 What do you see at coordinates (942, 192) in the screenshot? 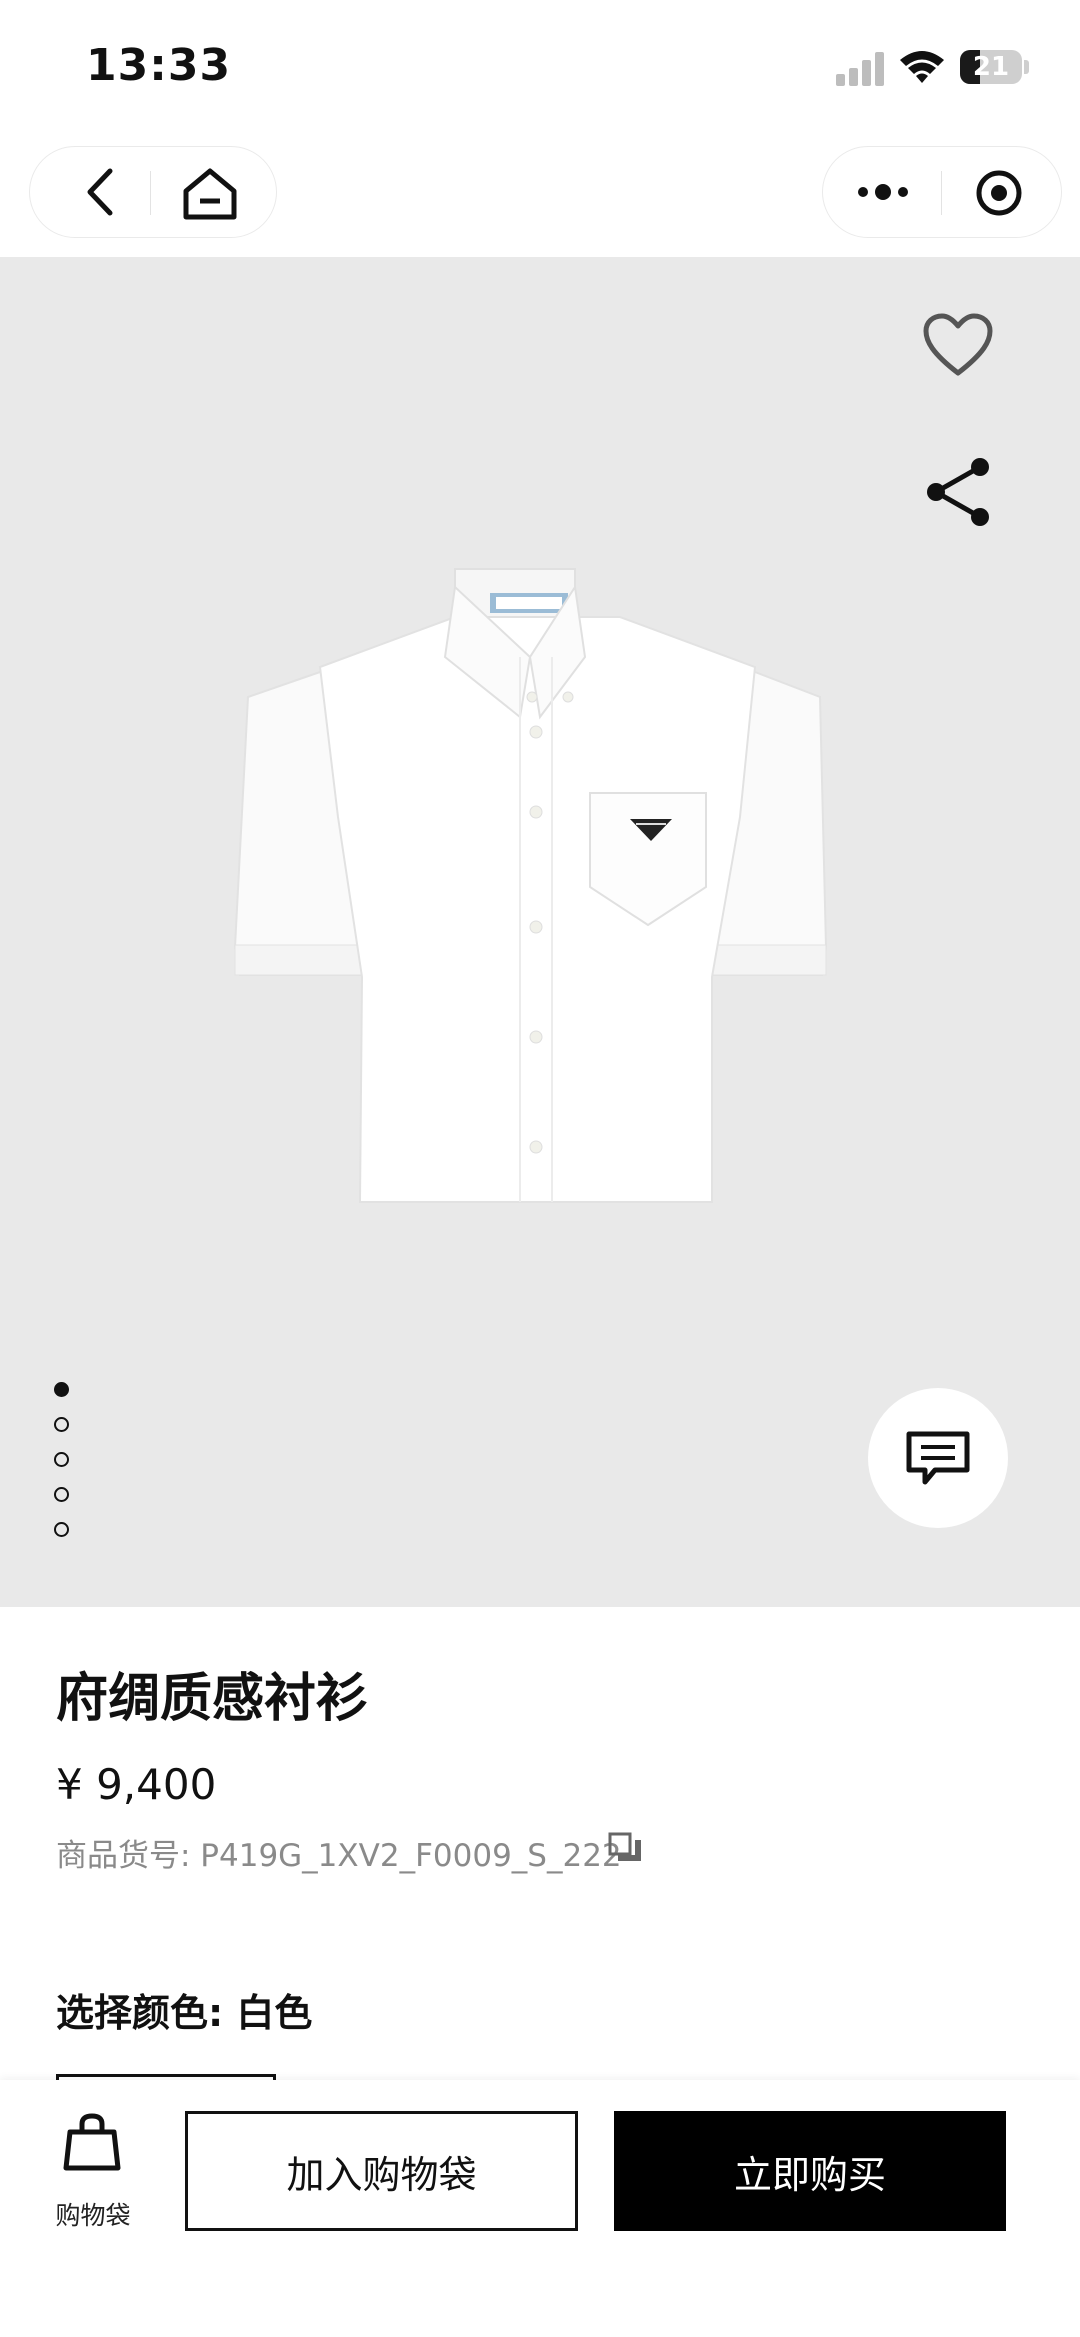
I see `nav-capsule-right` at bounding box center [942, 192].